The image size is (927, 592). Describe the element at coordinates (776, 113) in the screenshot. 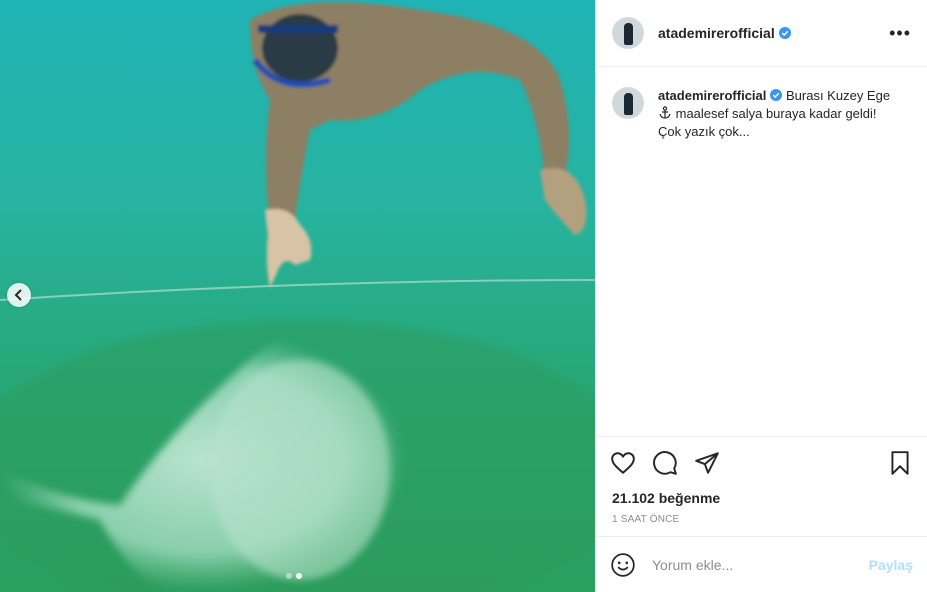

I see `caption-line-2: maalesef salya buraya kadar geldi!` at that location.